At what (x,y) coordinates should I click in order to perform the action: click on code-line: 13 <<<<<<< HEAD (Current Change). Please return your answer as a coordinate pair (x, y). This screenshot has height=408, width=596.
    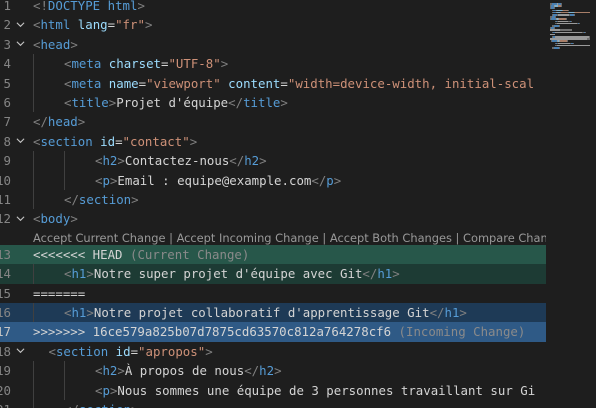
    Looking at the image, I should click on (273, 254).